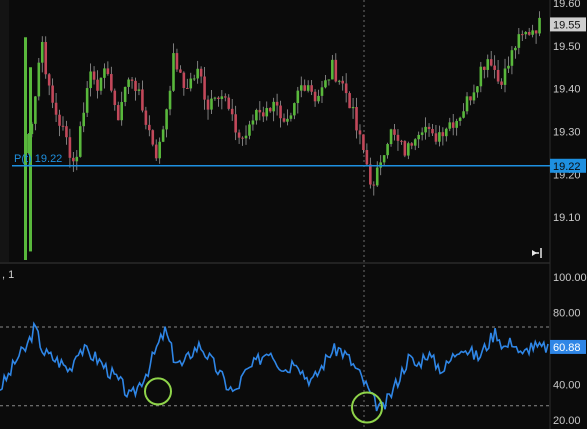 This screenshot has height=429, width=587. Describe the element at coordinates (567, 167) in the screenshot. I see `price-level-axis-text: 19.22` at that location.